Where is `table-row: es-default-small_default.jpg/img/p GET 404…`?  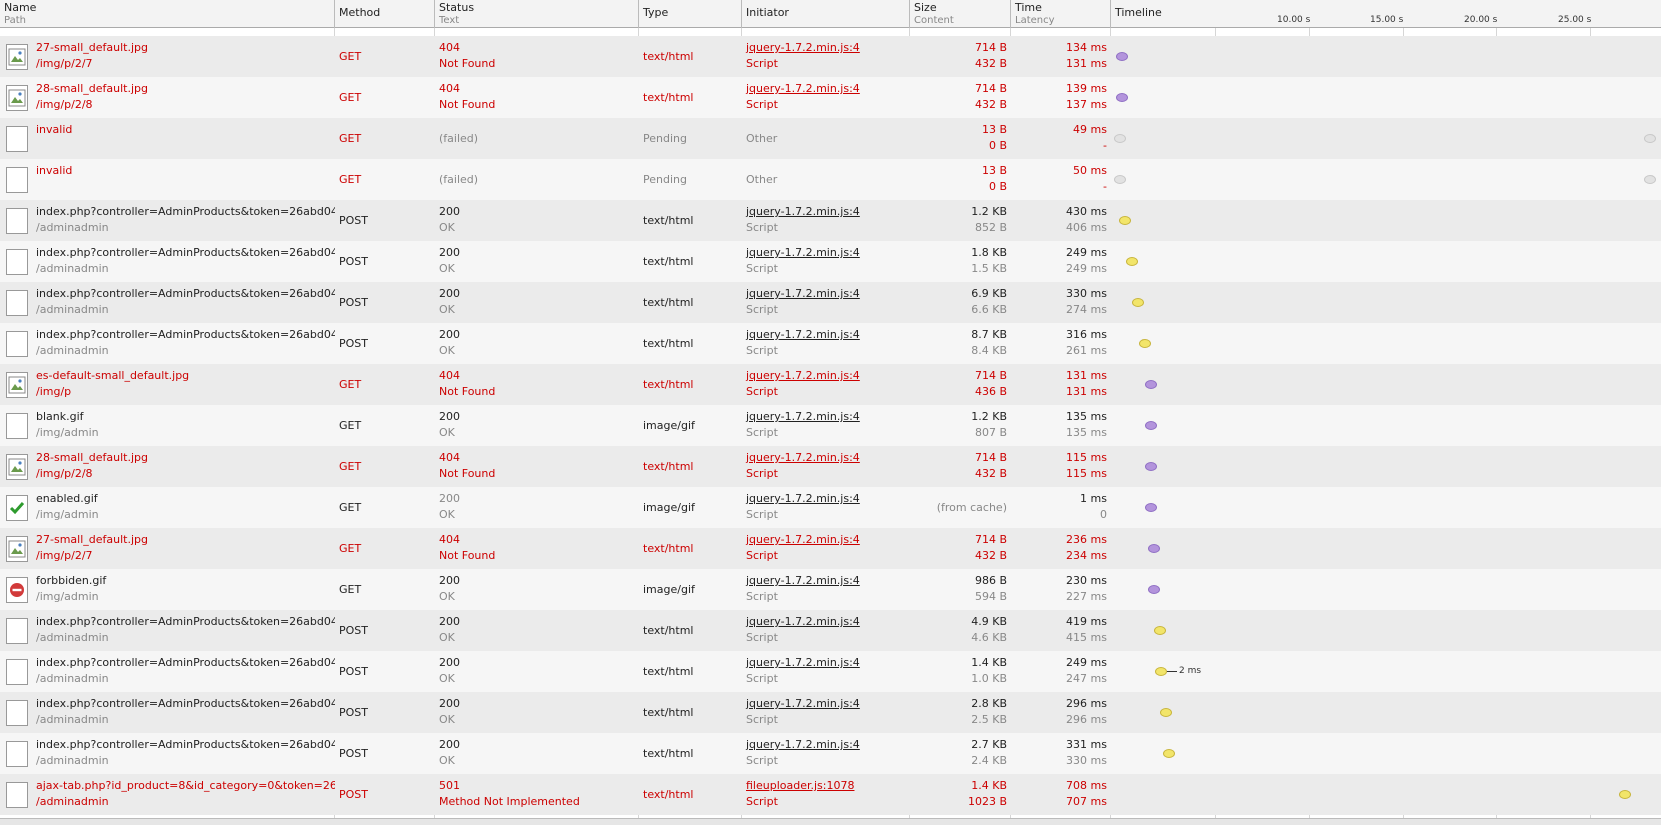
table-row: es-default-small_default.jpg/img/p GET 404… is located at coordinates (830, 384).